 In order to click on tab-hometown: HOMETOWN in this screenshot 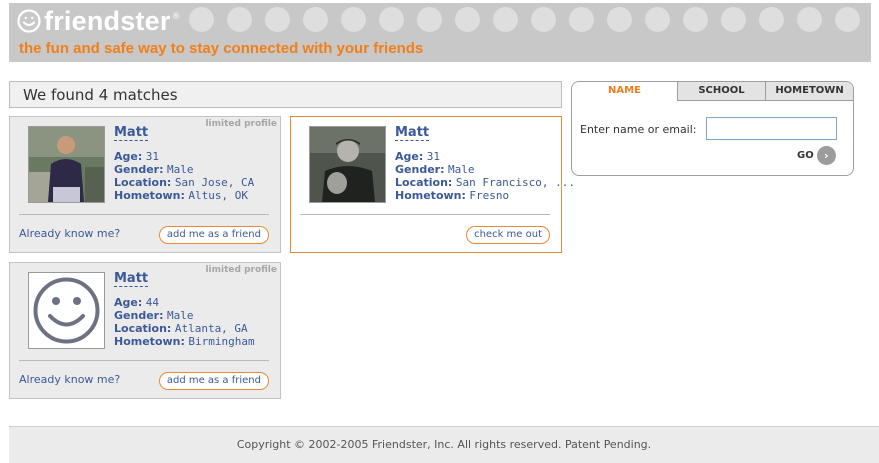, I will do `click(809, 91)`.